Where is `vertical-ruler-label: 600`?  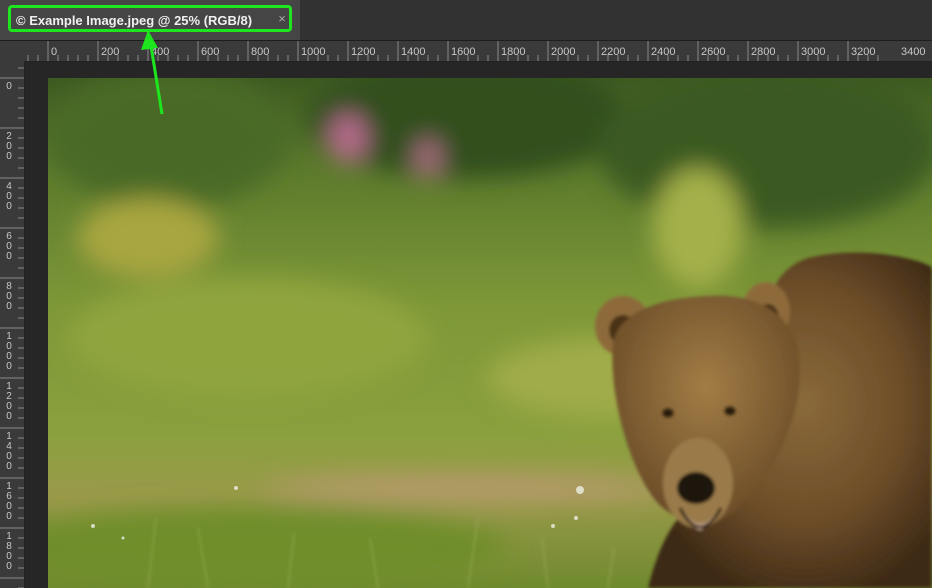 vertical-ruler-label: 600 is located at coordinates (9, 246).